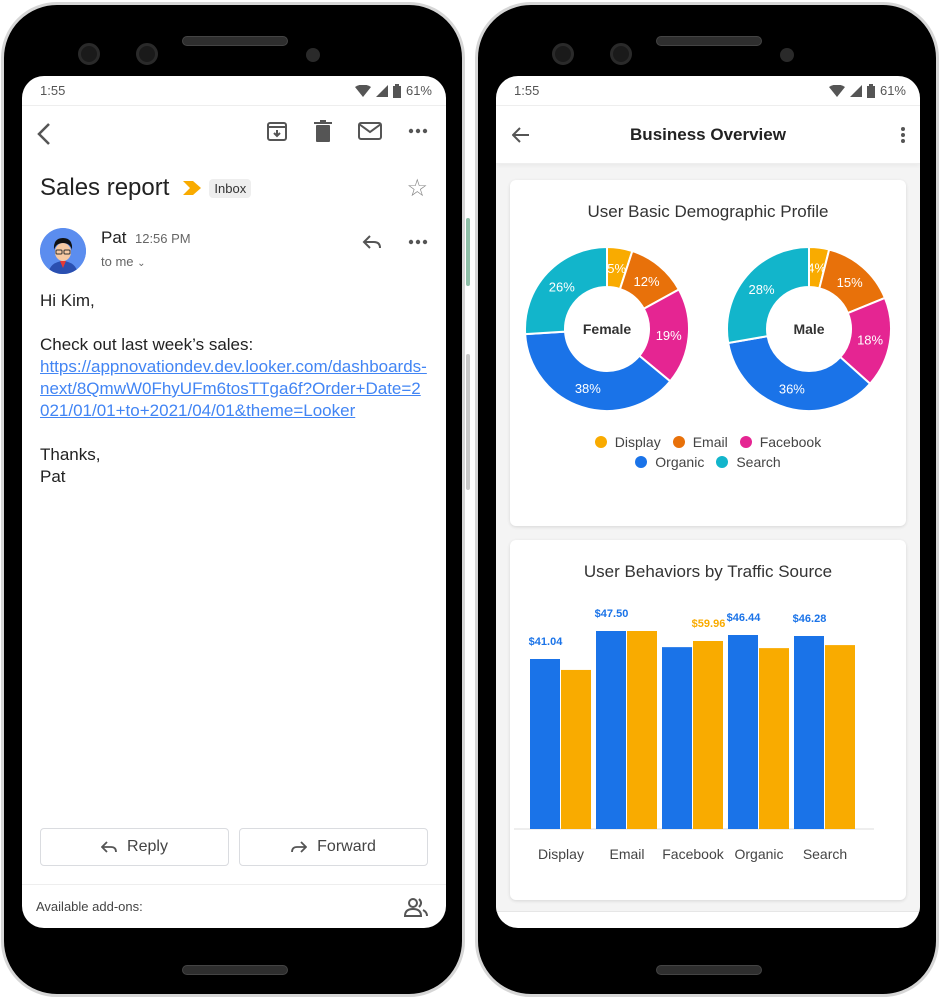 The height and width of the screenshot is (1000, 942). What do you see at coordinates (809, 732) in the screenshot?
I see `bar-search-s1` at bounding box center [809, 732].